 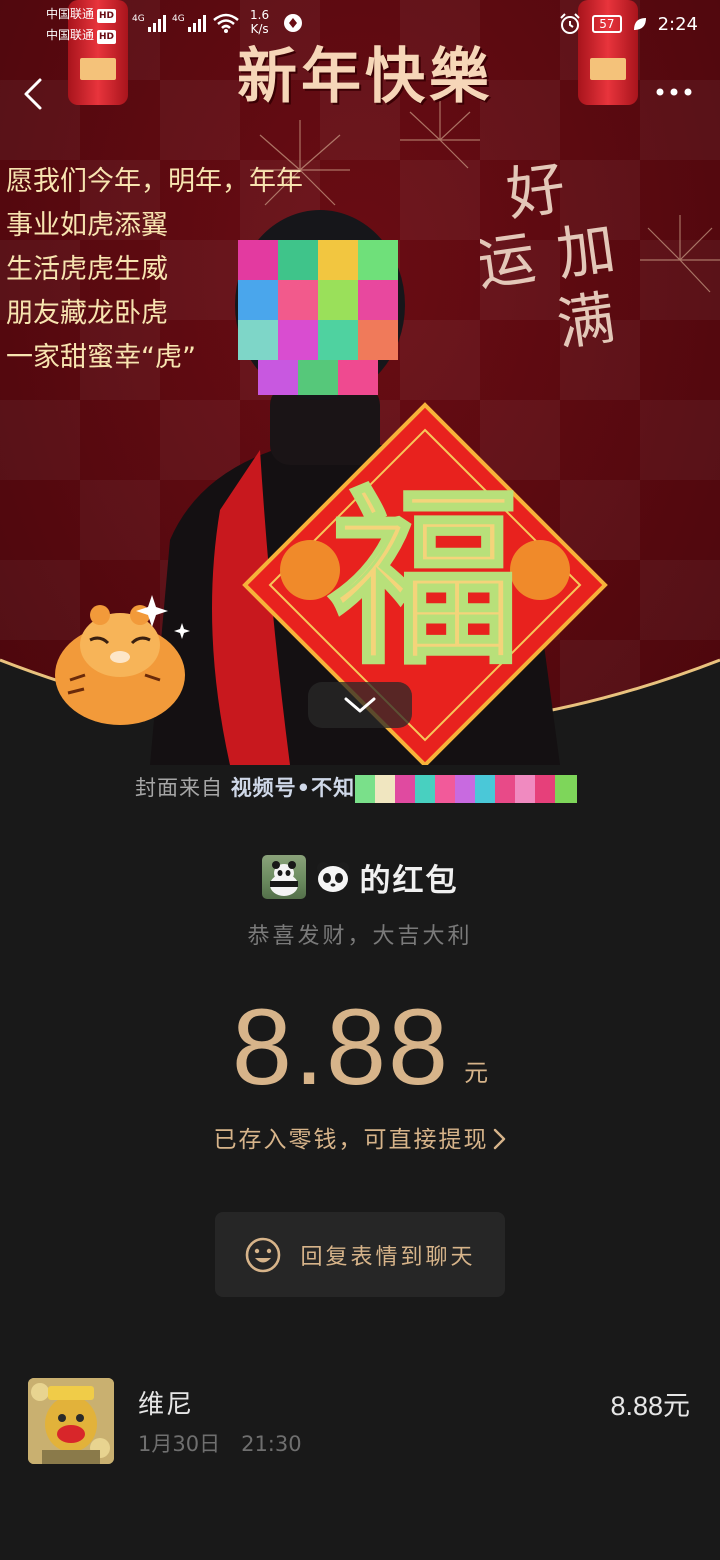 I want to click on clock: 2:24, so click(x=677, y=24).